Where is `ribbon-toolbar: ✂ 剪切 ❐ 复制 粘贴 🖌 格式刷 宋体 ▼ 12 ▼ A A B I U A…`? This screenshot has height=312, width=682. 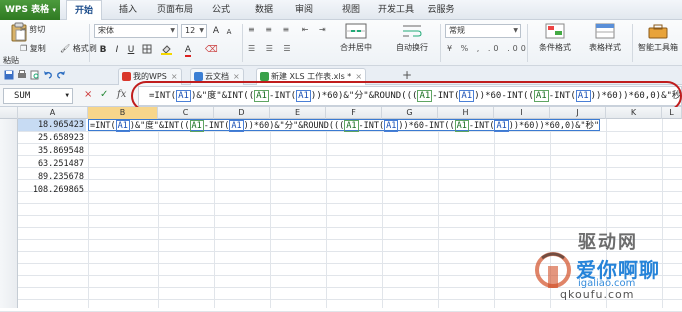
ribbon-toolbar: ✂ 剪切 ❐ 复制 粘贴 🖌 格式刷 宋体 ▼ 12 ▼ A A B I U A… is located at coordinates (341, 43).